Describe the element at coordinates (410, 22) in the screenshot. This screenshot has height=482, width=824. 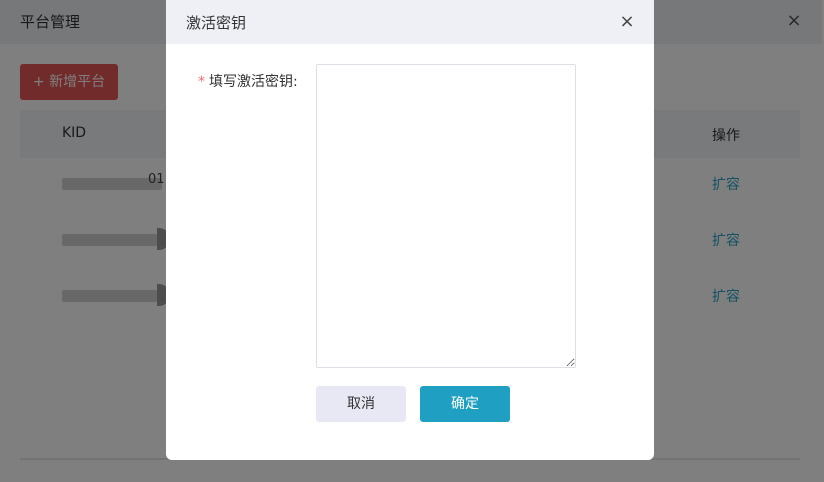
I see `dialog-header: 激活密钥 ×` at that location.